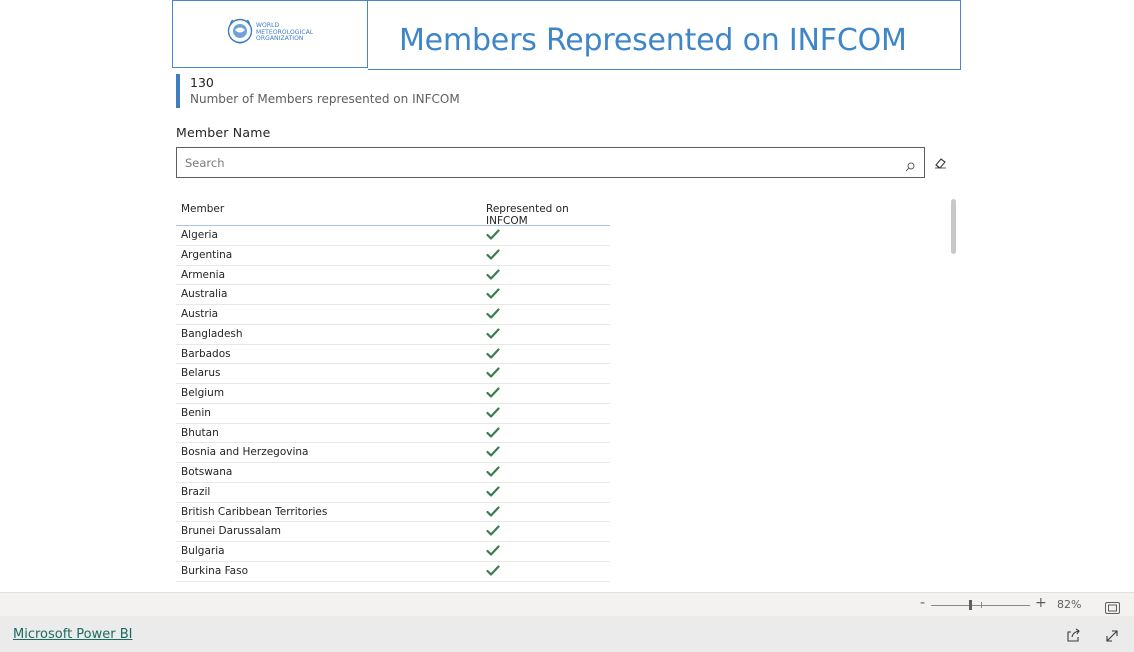 The height and width of the screenshot is (652, 1134). Describe the element at coordinates (393, 493) in the screenshot. I see `table-row: Brazil` at that location.